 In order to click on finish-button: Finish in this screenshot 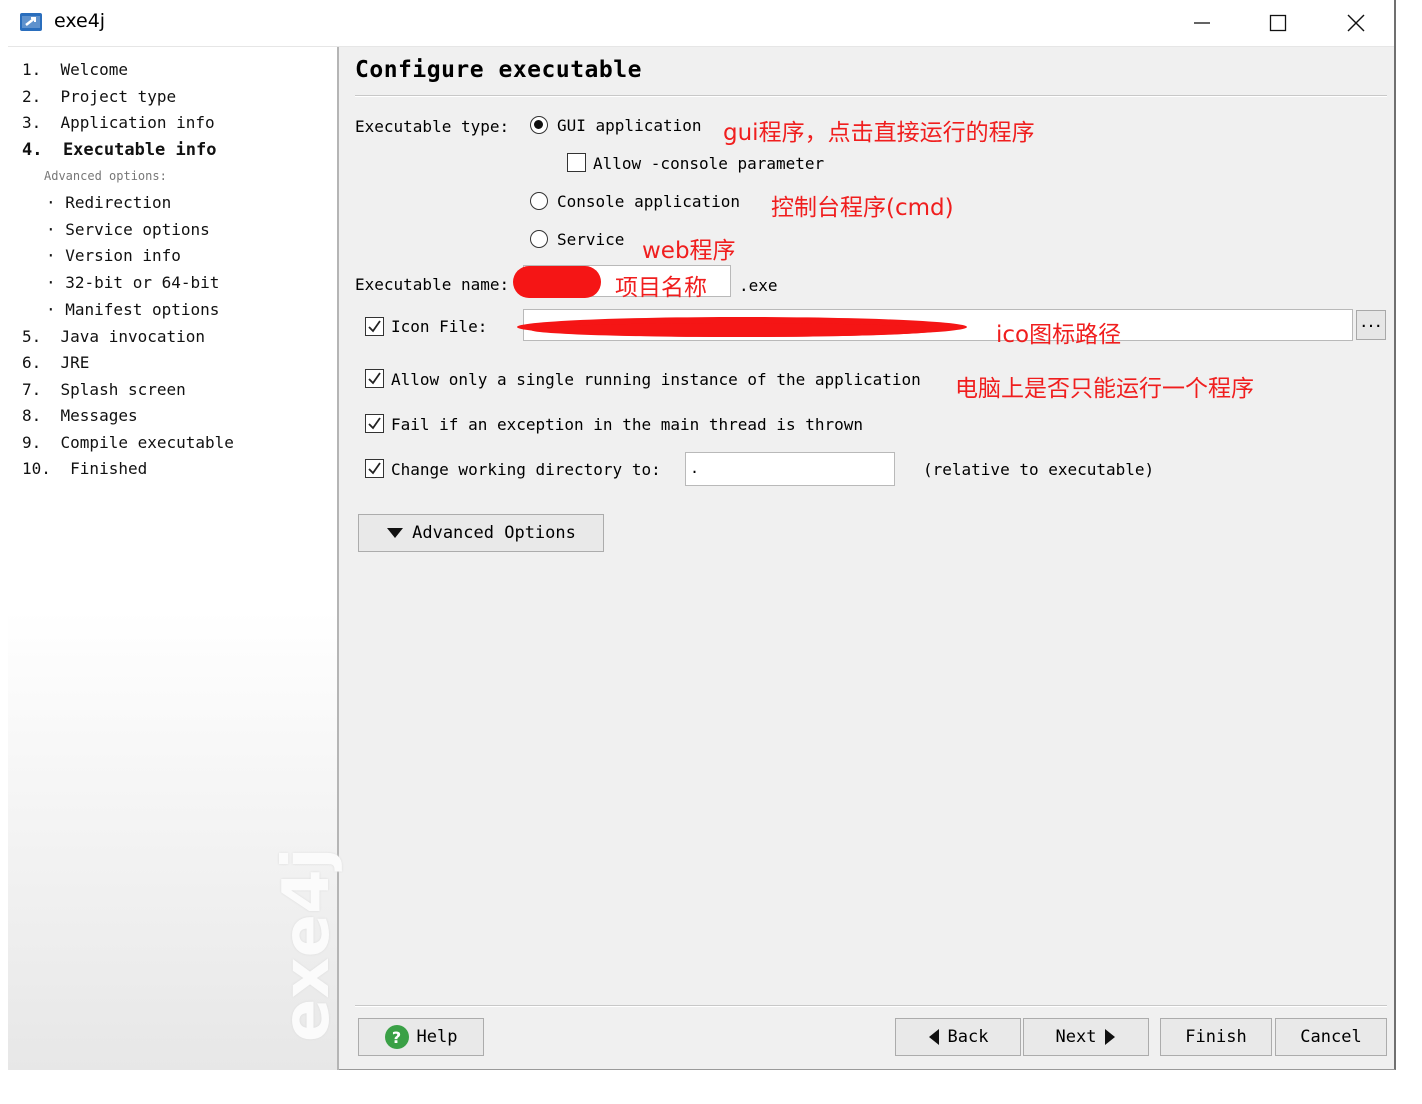, I will do `click(1216, 1037)`.